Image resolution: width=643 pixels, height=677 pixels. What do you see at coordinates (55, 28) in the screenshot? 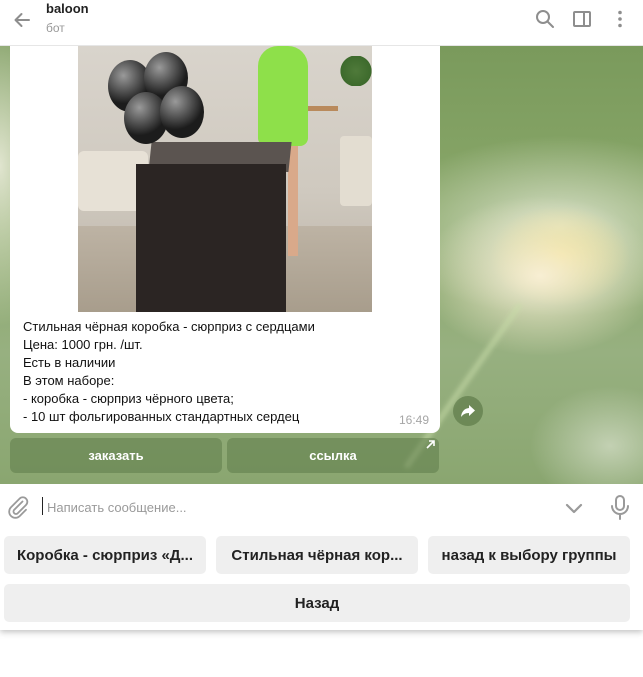
I see `chat-subtitle: бот` at bounding box center [55, 28].